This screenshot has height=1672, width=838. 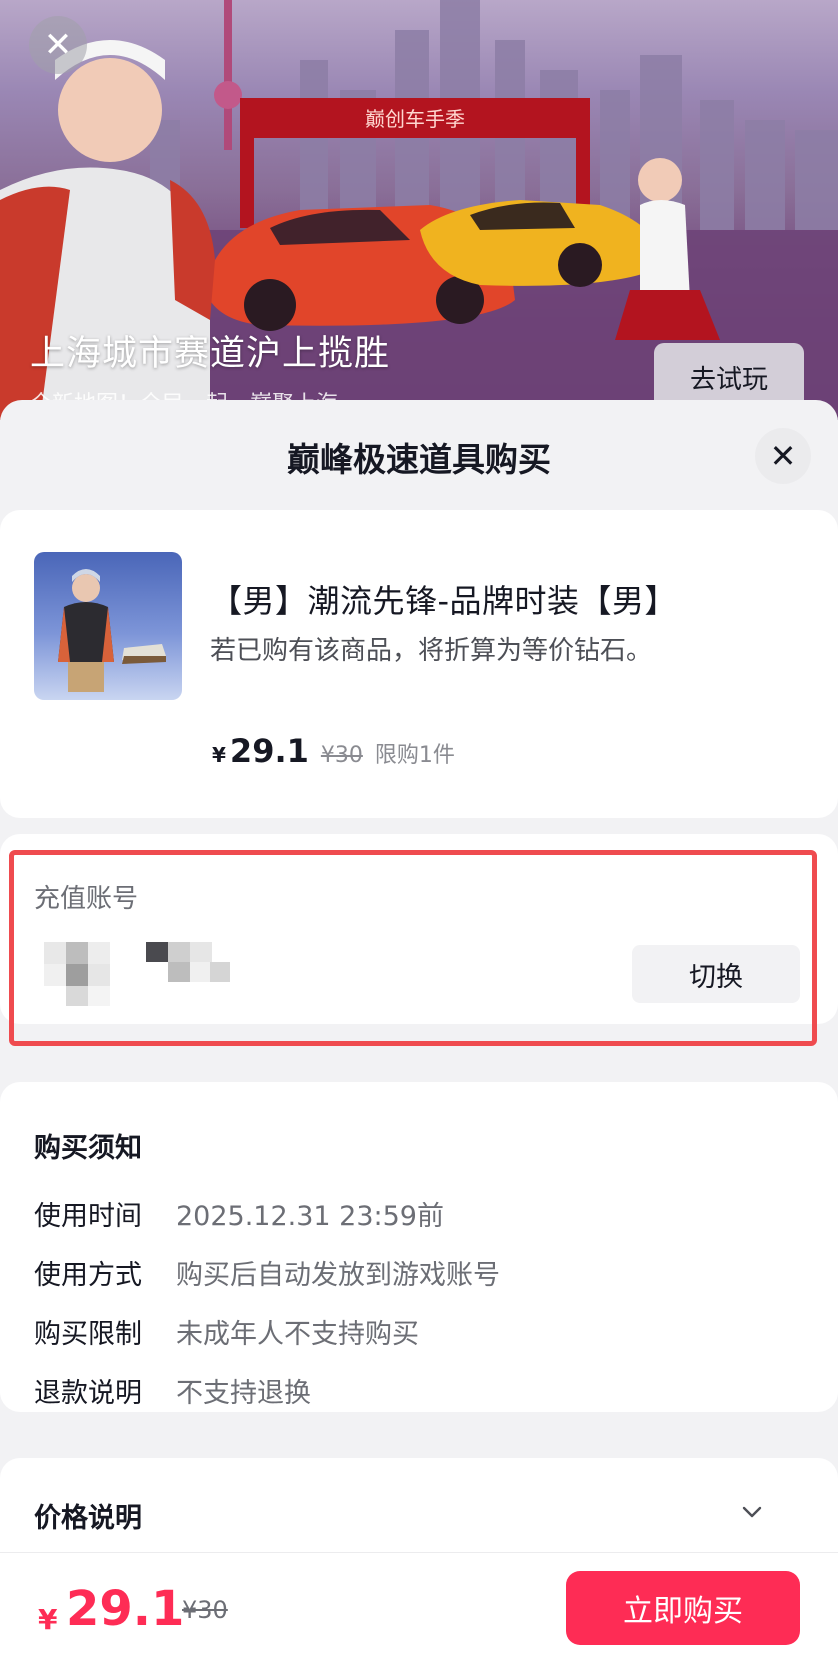 What do you see at coordinates (172, 1390) in the screenshot?
I see `notice-row: 退款说明 不支持退换` at bounding box center [172, 1390].